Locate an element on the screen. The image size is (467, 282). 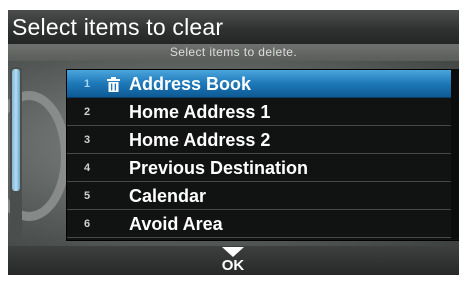
list-item-home-address-1: 2 Home Address 1 is located at coordinates (263, 112).